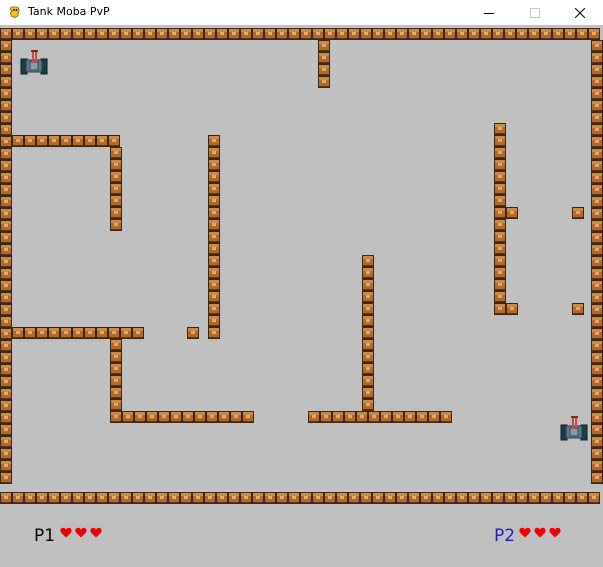  Describe the element at coordinates (301, 12) in the screenshot. I see `title-bar: Tank Moba PvP` at that location.